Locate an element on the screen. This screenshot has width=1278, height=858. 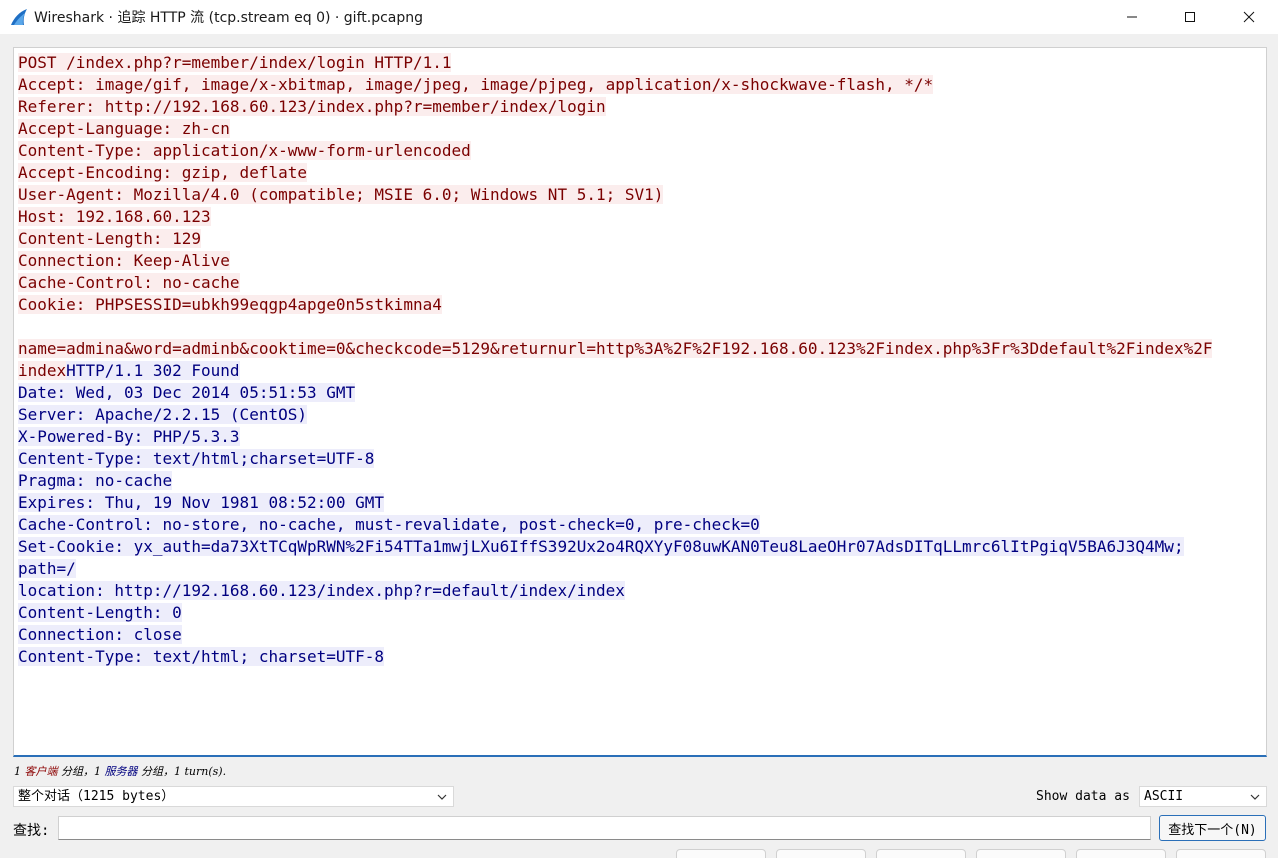
close-button is located at coordinates (1249, 17).